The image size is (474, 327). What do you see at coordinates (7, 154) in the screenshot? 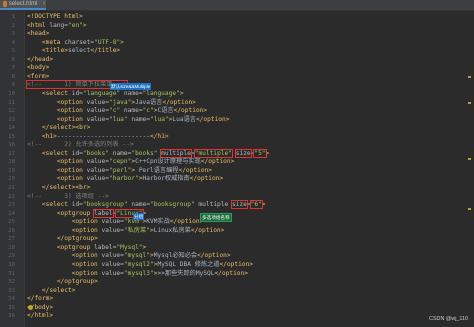
I see `line-number: 17` at bounding box center [7, 154].